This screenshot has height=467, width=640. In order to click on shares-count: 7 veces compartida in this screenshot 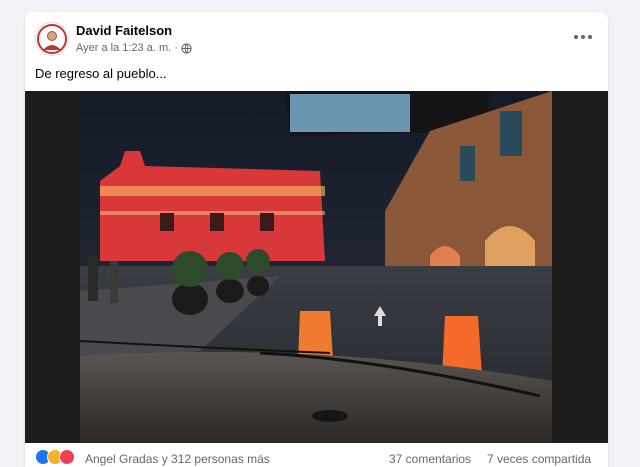, I will do `click(539, 459)`.